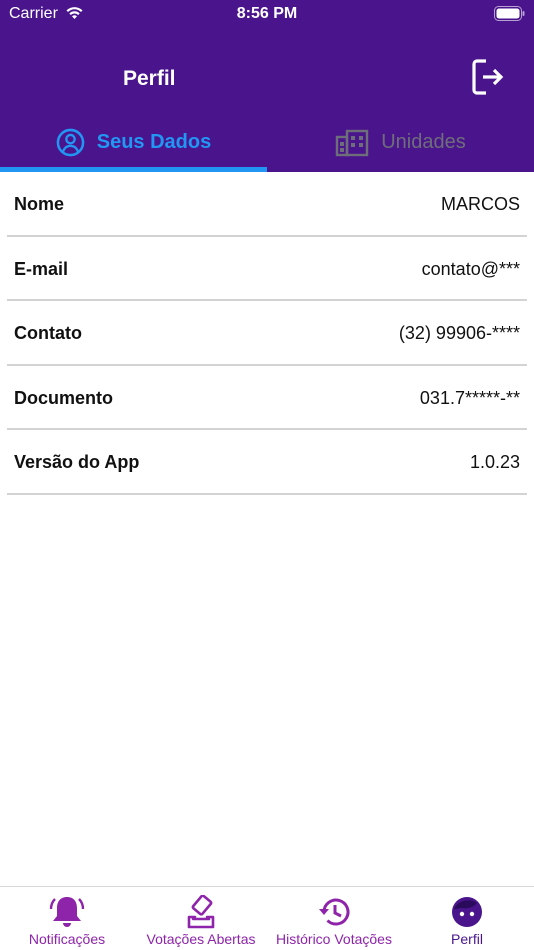  Describe the element at coordinates (70, 142) in the screenshot. I see `user-circle-icon` at that location.